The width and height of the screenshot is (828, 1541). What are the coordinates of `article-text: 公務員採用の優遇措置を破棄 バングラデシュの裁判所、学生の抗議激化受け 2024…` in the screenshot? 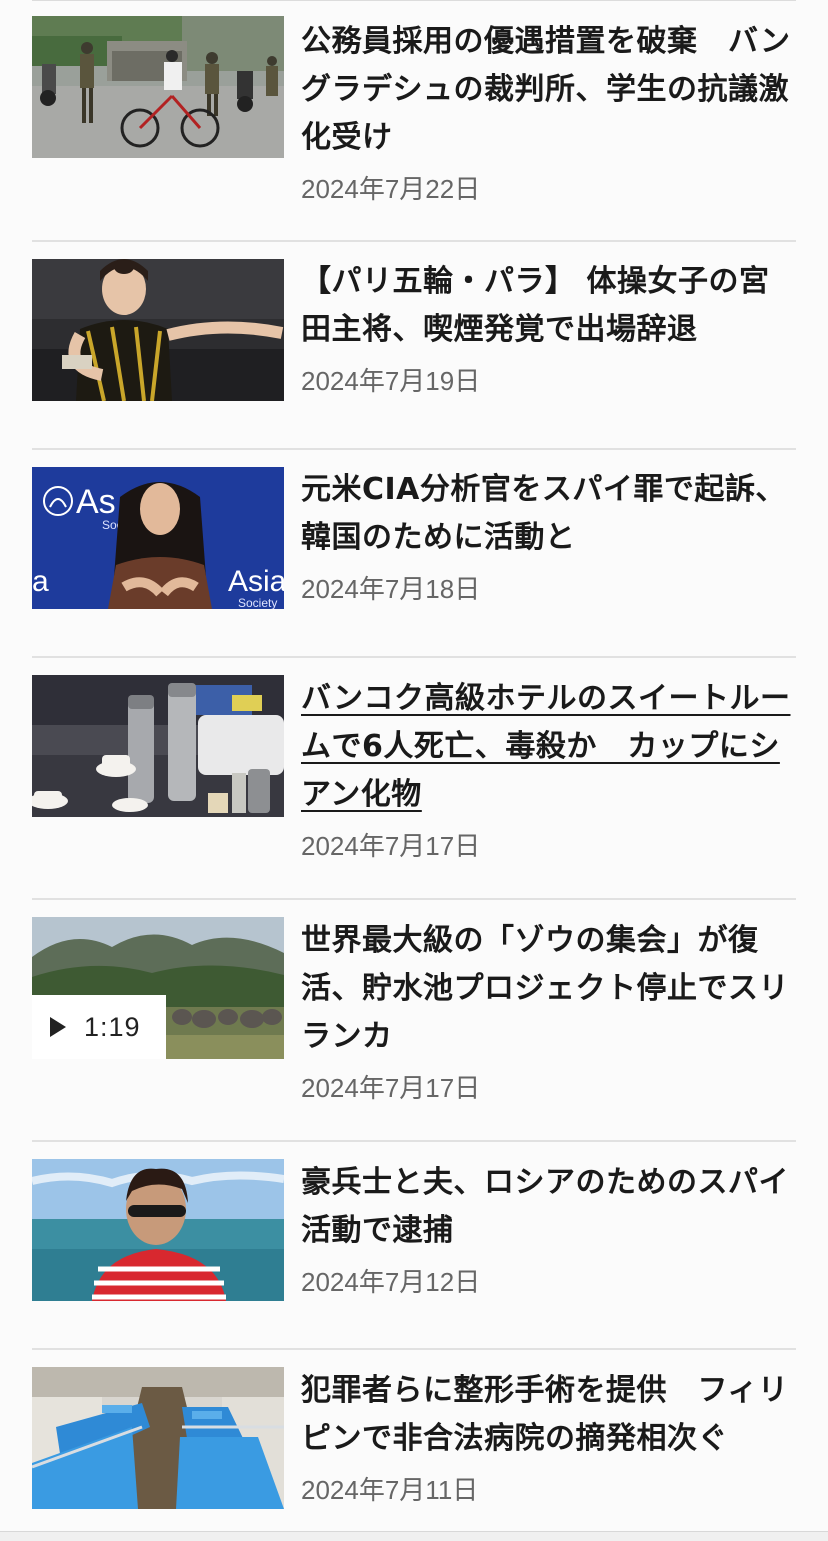 It's located at (548, 112).